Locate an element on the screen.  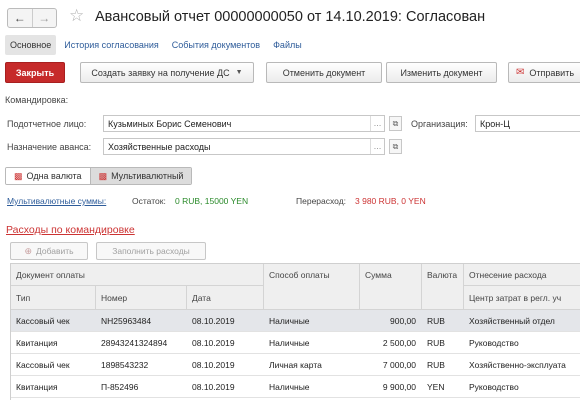
star-icon: ☆ is located at coordinates (76, 16).